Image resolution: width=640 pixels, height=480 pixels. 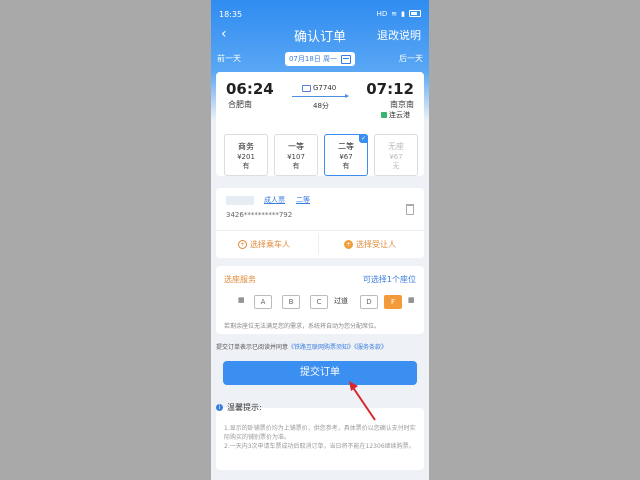 What do you see at coordinates (229, 58) in the screenshot?
I see `prev-day-button: 前一天` at bounding box center [229, 58].